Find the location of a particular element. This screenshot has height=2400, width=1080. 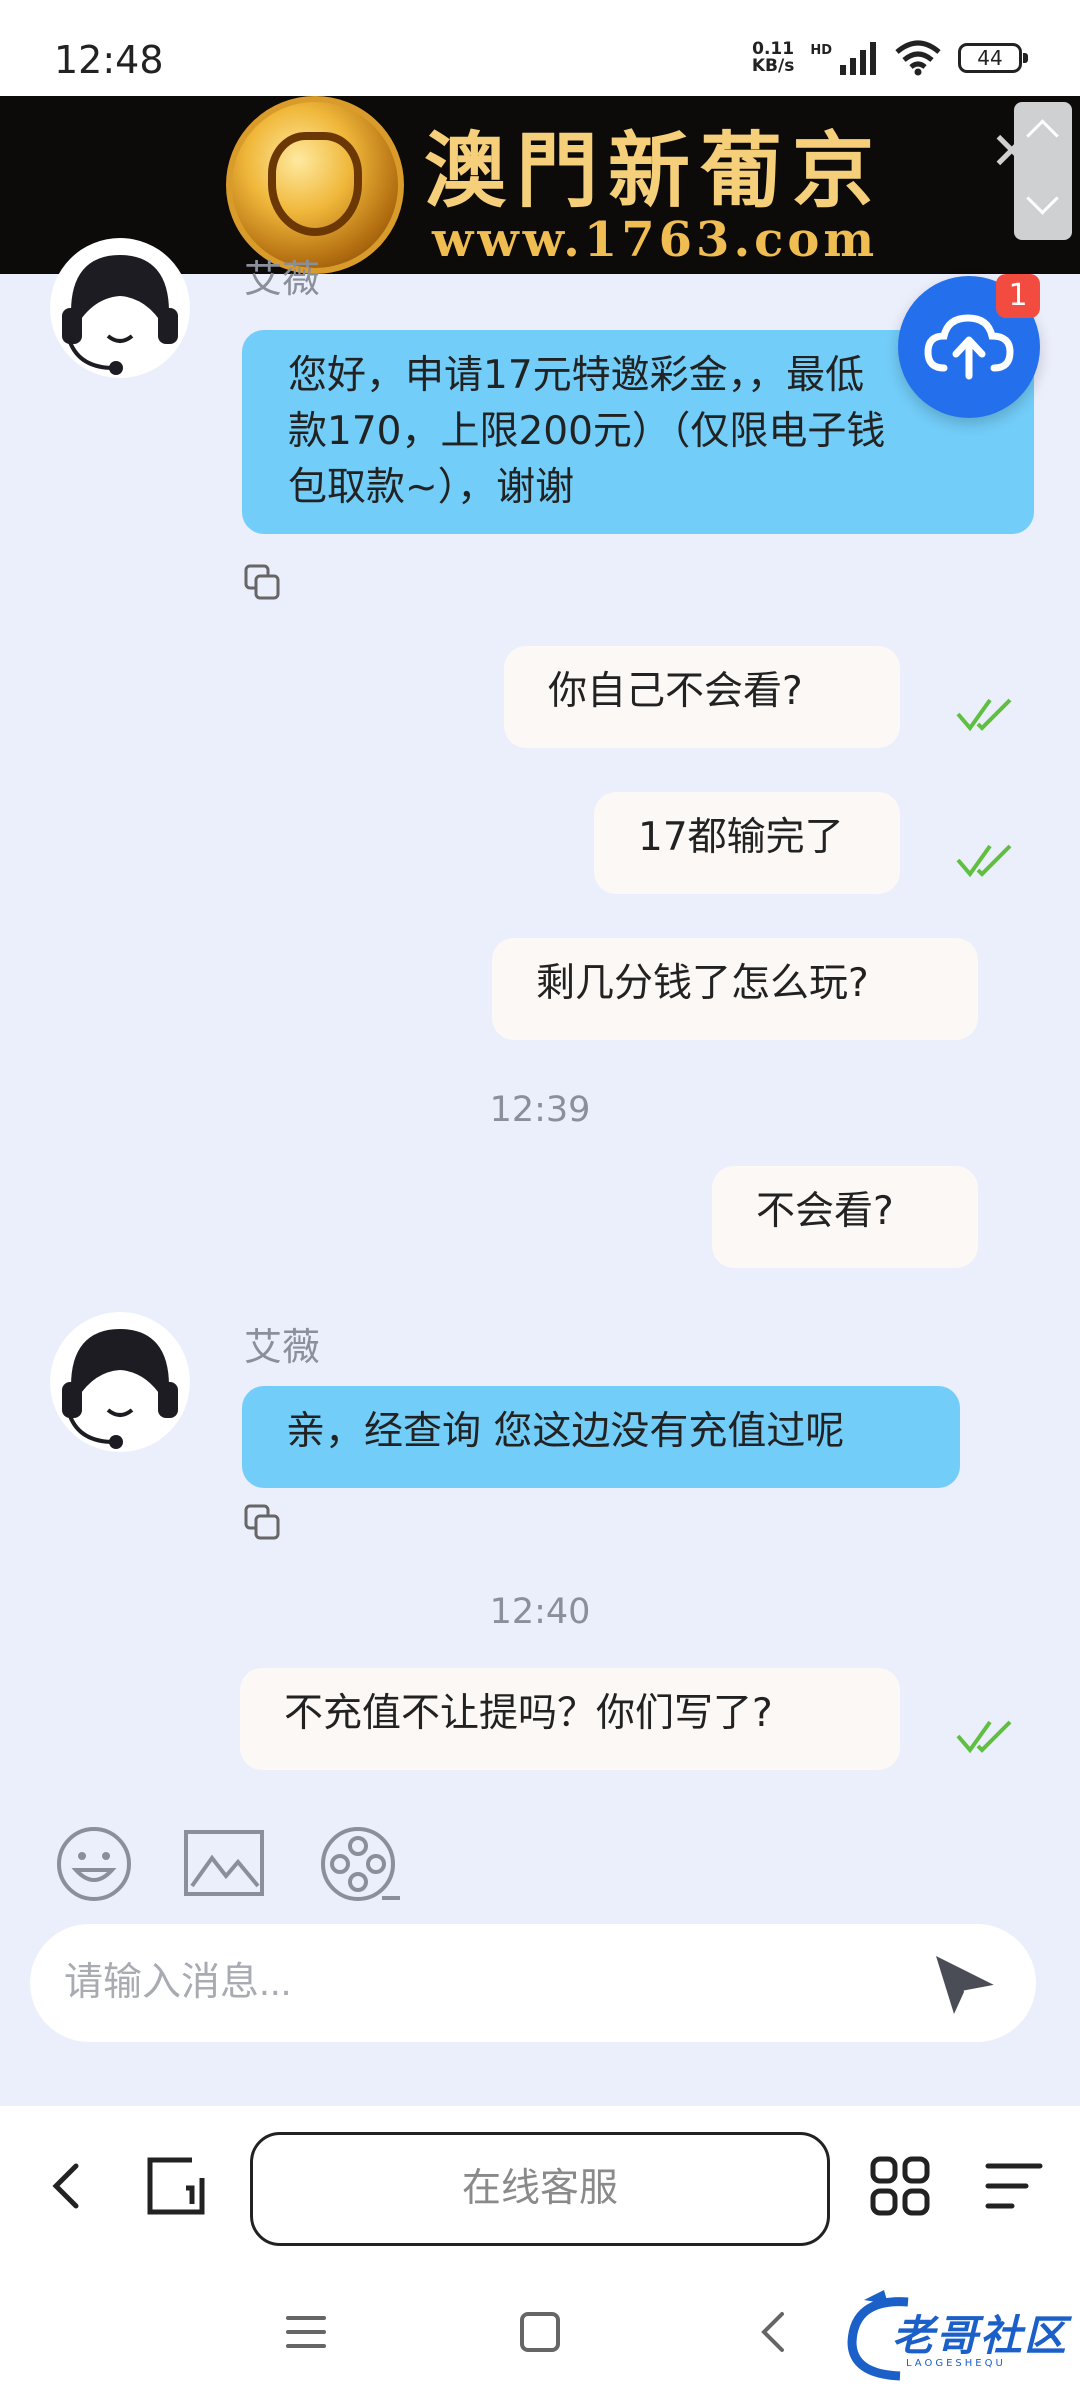

send-icon is located at coordinates (966, 1985).